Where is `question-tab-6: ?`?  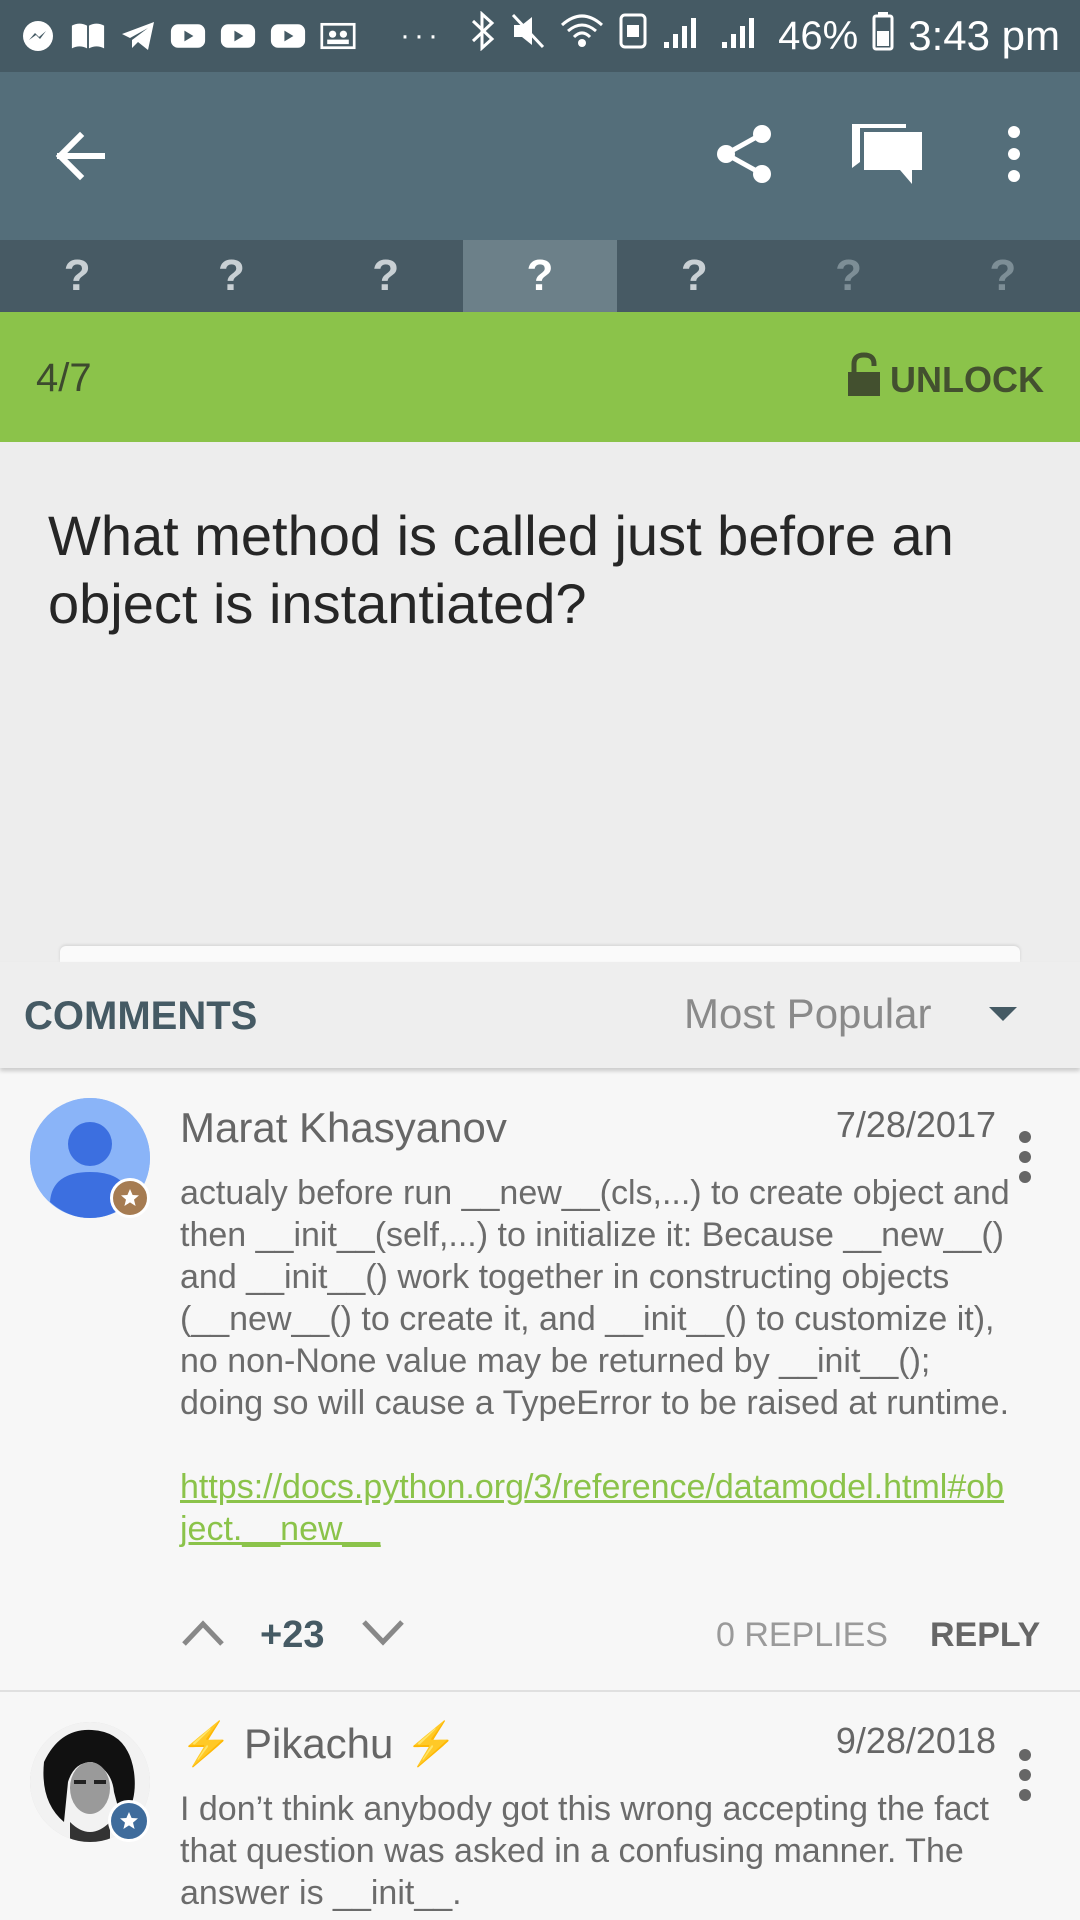 question-tab-6: ? is located at coordinates (848, 276).